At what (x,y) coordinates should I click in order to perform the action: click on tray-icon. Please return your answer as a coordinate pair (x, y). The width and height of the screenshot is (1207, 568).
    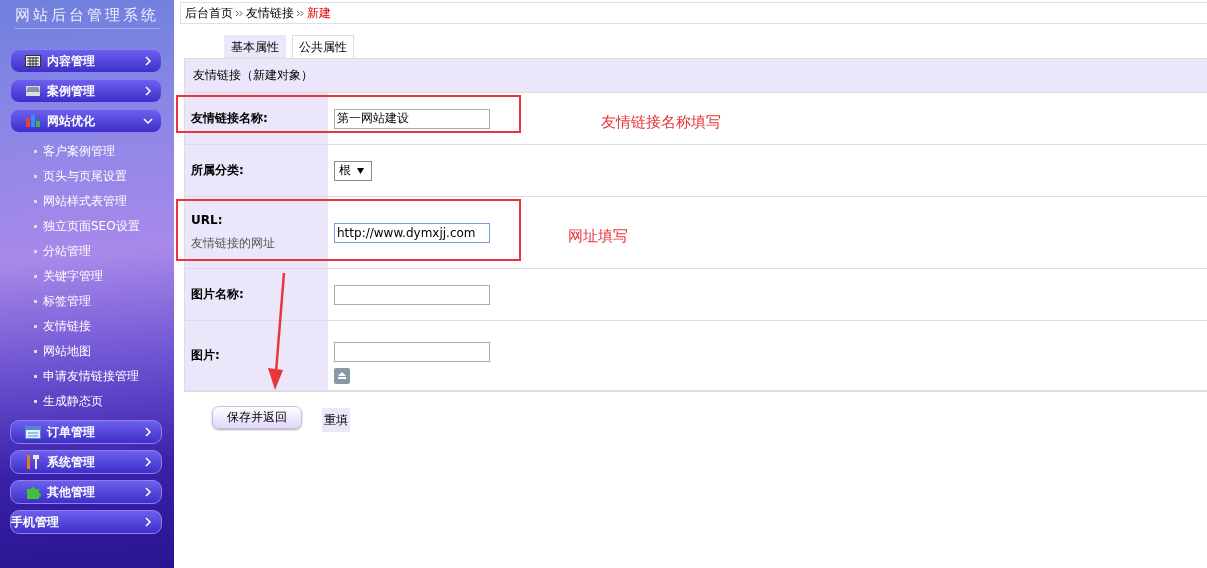
    Looking at the image, I should click on (33, 91).